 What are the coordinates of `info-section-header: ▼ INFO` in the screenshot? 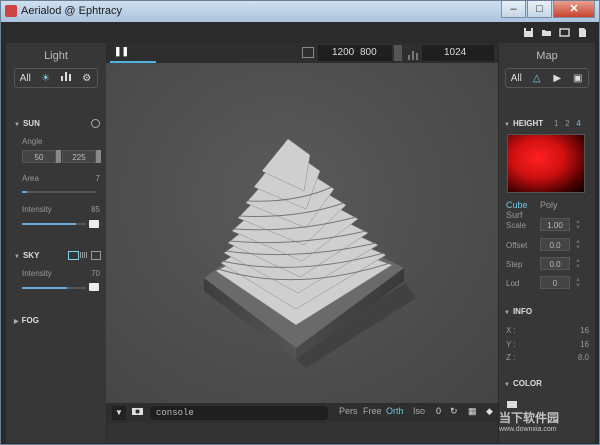 It's located at (518, 311).